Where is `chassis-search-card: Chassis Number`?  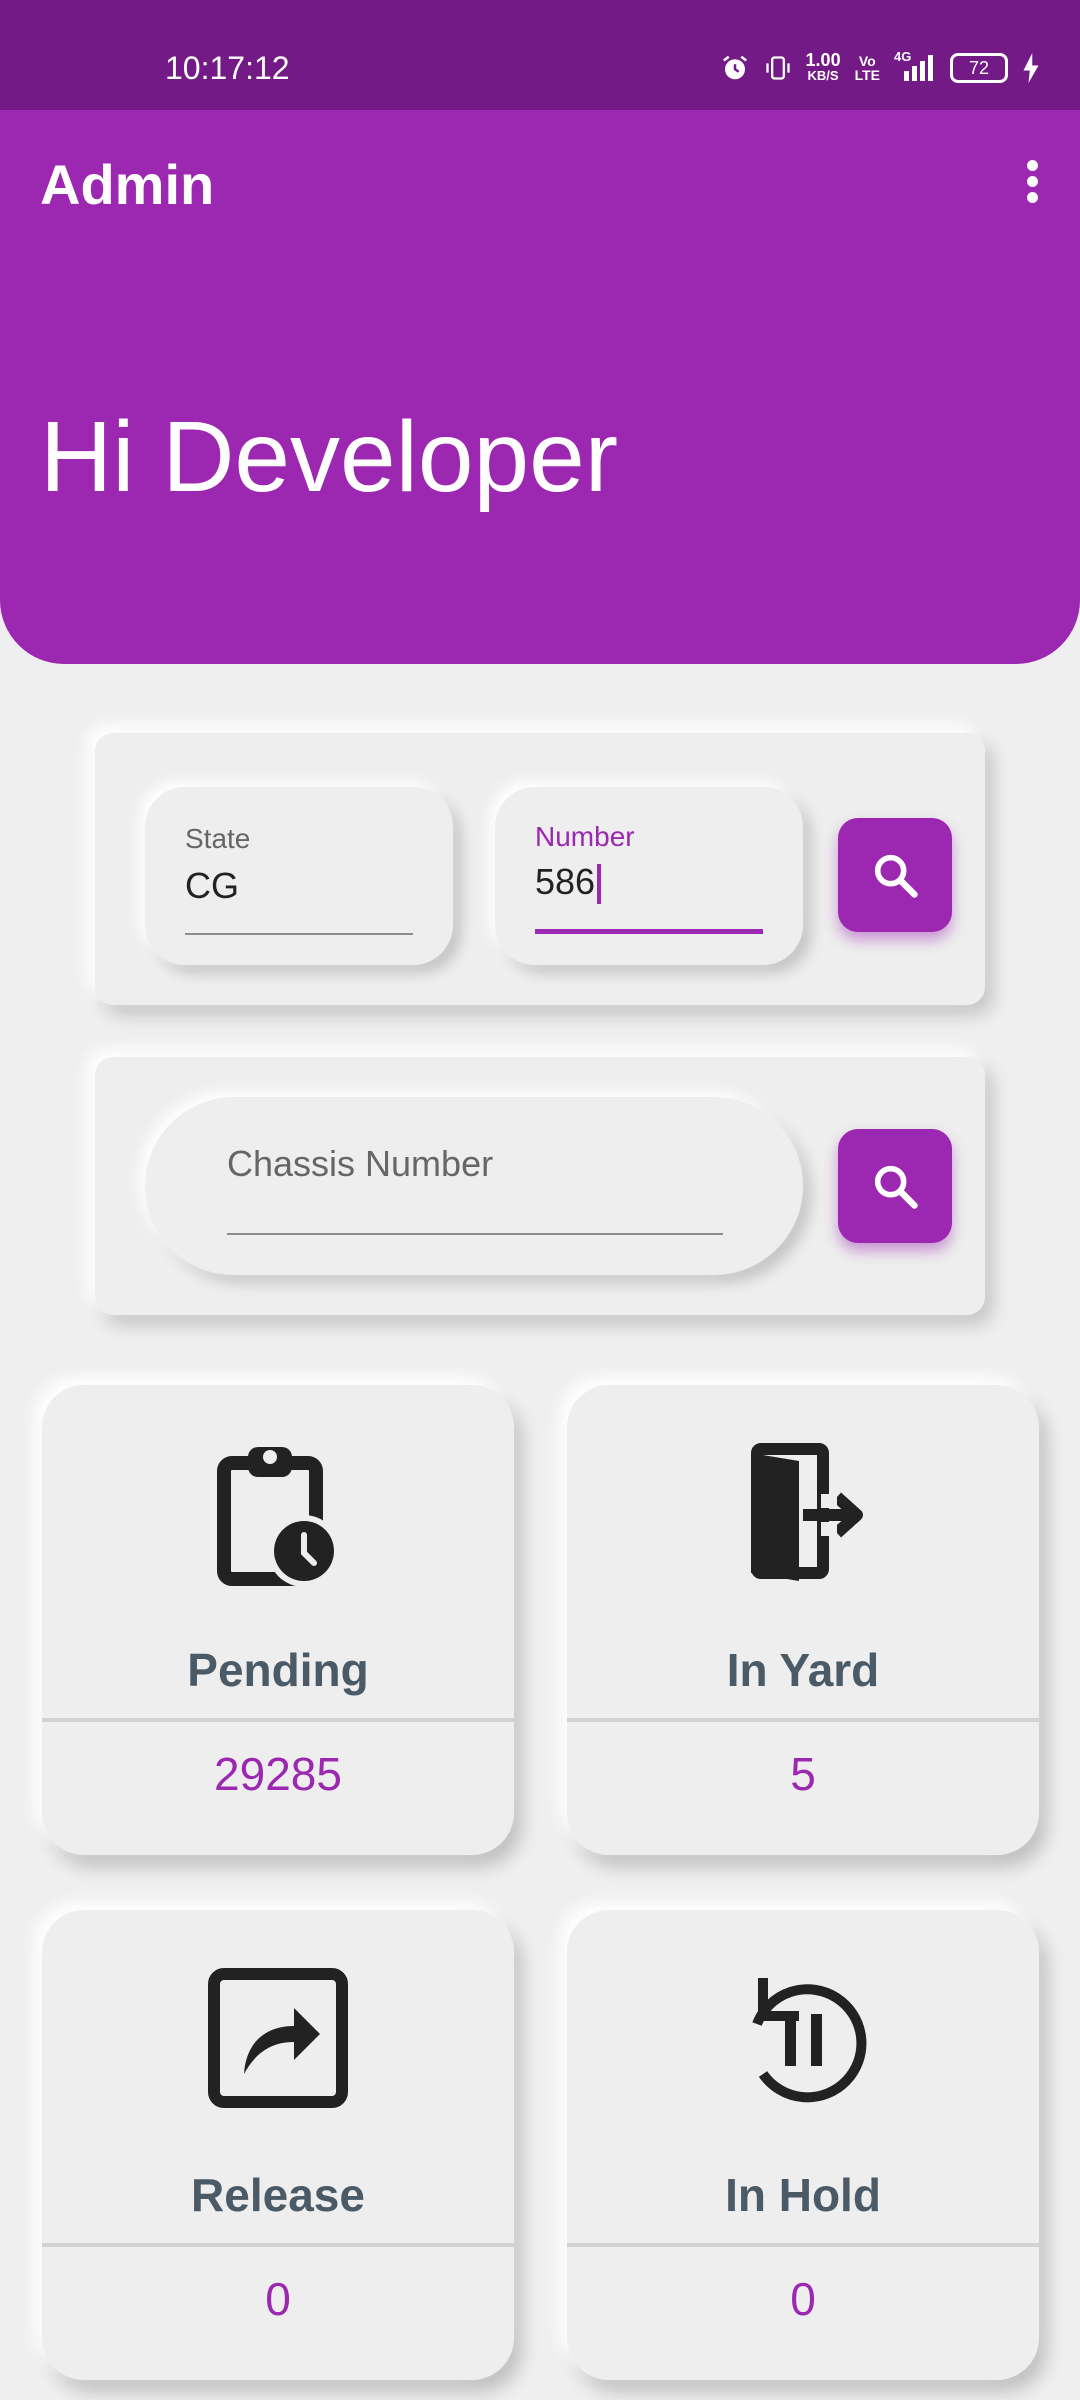 chassis-search-card: Chassis Number is located at coordinates (540, 1186).